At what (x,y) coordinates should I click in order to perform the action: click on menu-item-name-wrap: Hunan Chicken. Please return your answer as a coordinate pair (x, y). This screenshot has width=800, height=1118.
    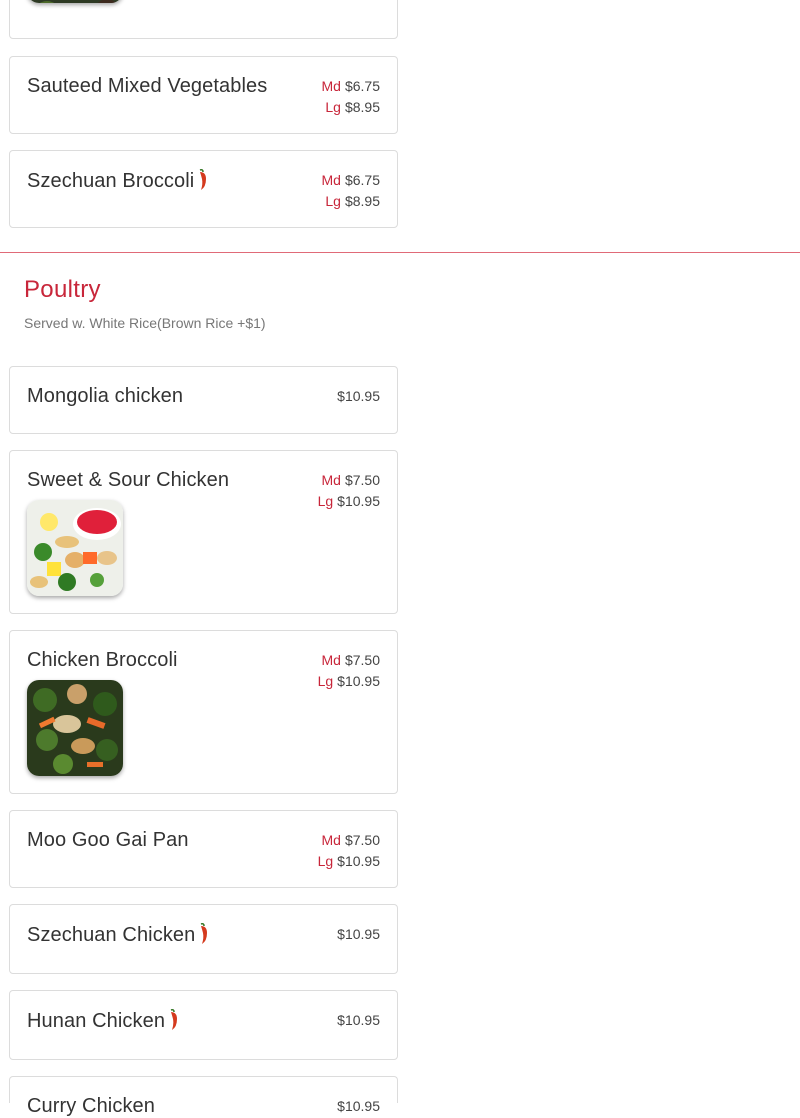
    Looking at the image, I should click on (103, 1022).